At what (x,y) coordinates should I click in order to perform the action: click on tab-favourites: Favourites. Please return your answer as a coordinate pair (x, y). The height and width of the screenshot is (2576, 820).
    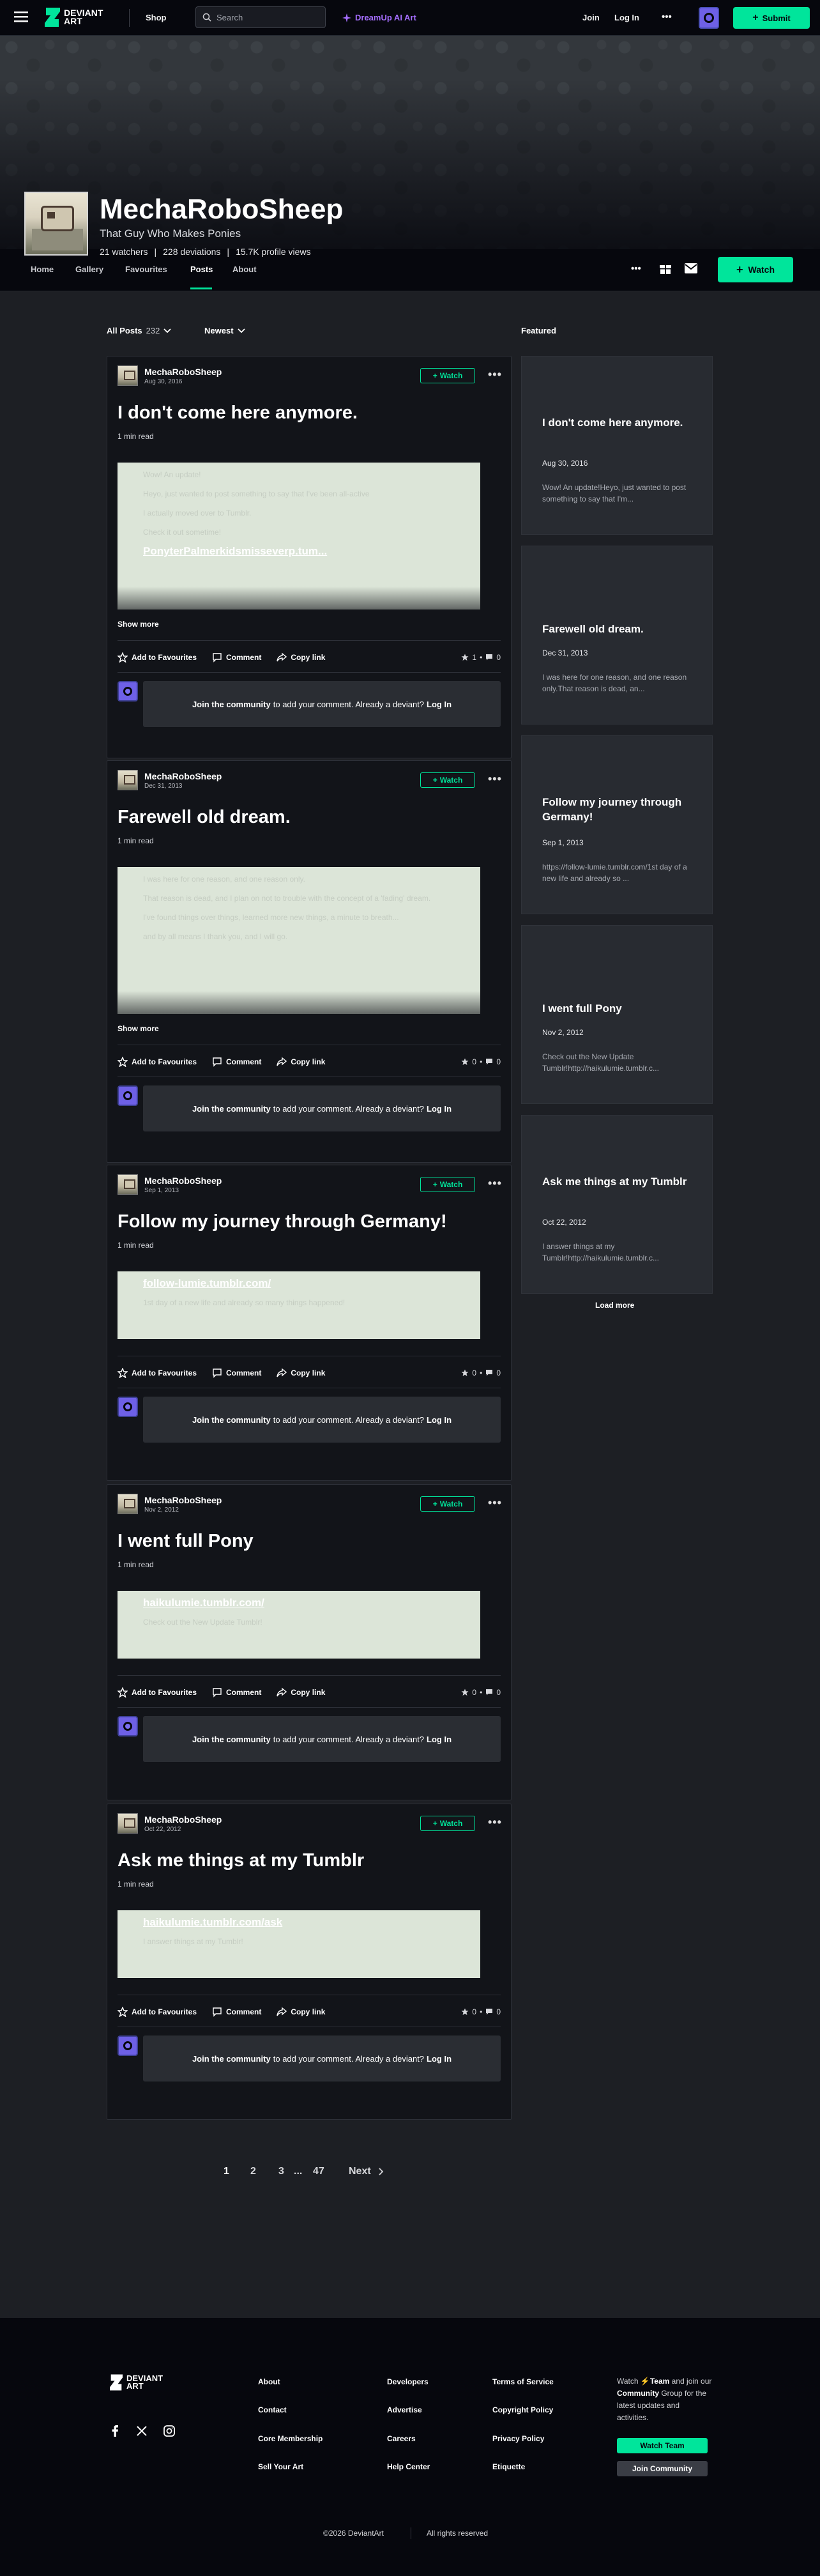
    Looking at the image, I should click on (146, 269).